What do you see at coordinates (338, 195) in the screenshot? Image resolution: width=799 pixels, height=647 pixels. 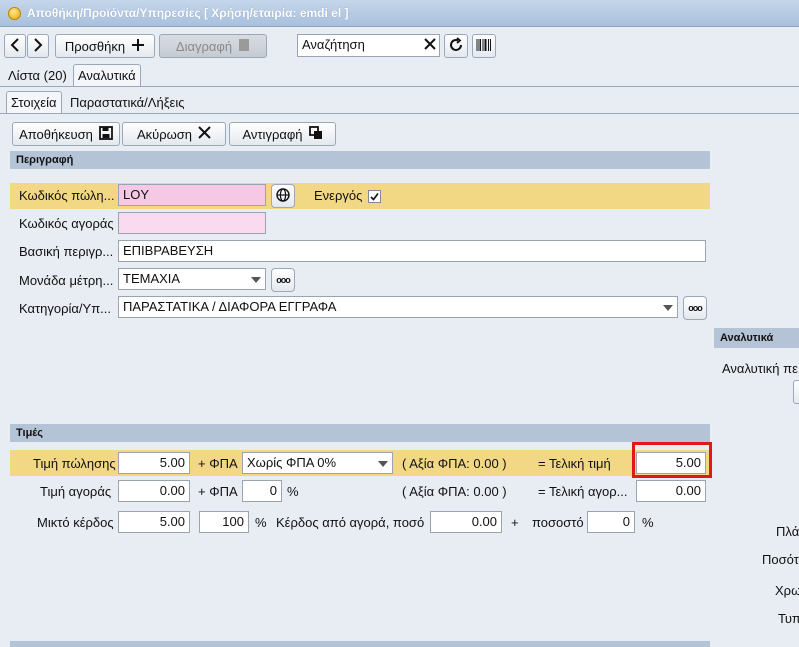 I see `active-label: Ενεργός` at bounding box center [338, 195].